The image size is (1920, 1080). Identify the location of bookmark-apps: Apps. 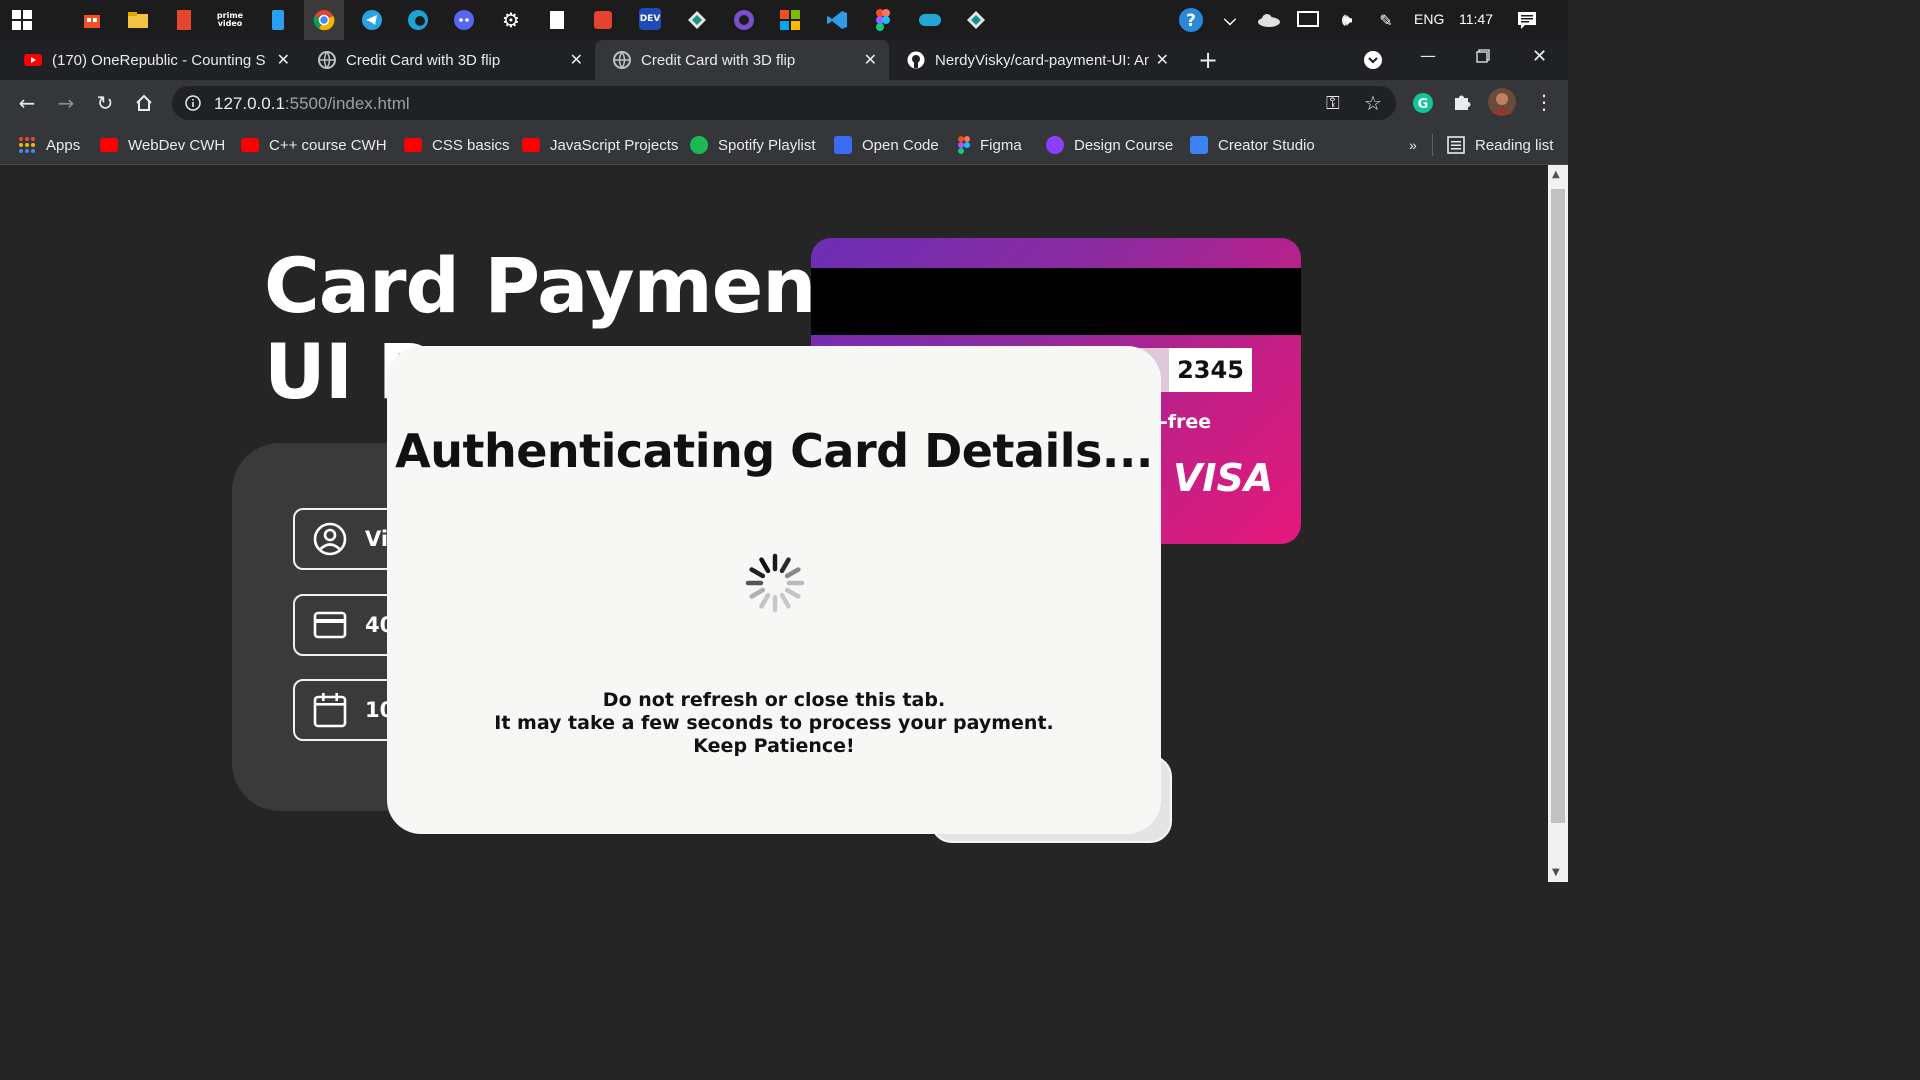
(49, 145).